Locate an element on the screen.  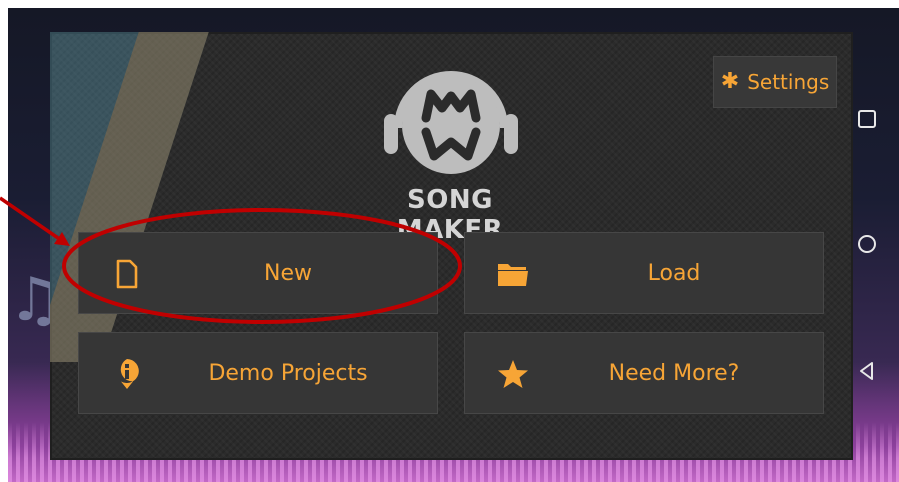
gear-icon: ✱ is located at coordinates (730, 81).